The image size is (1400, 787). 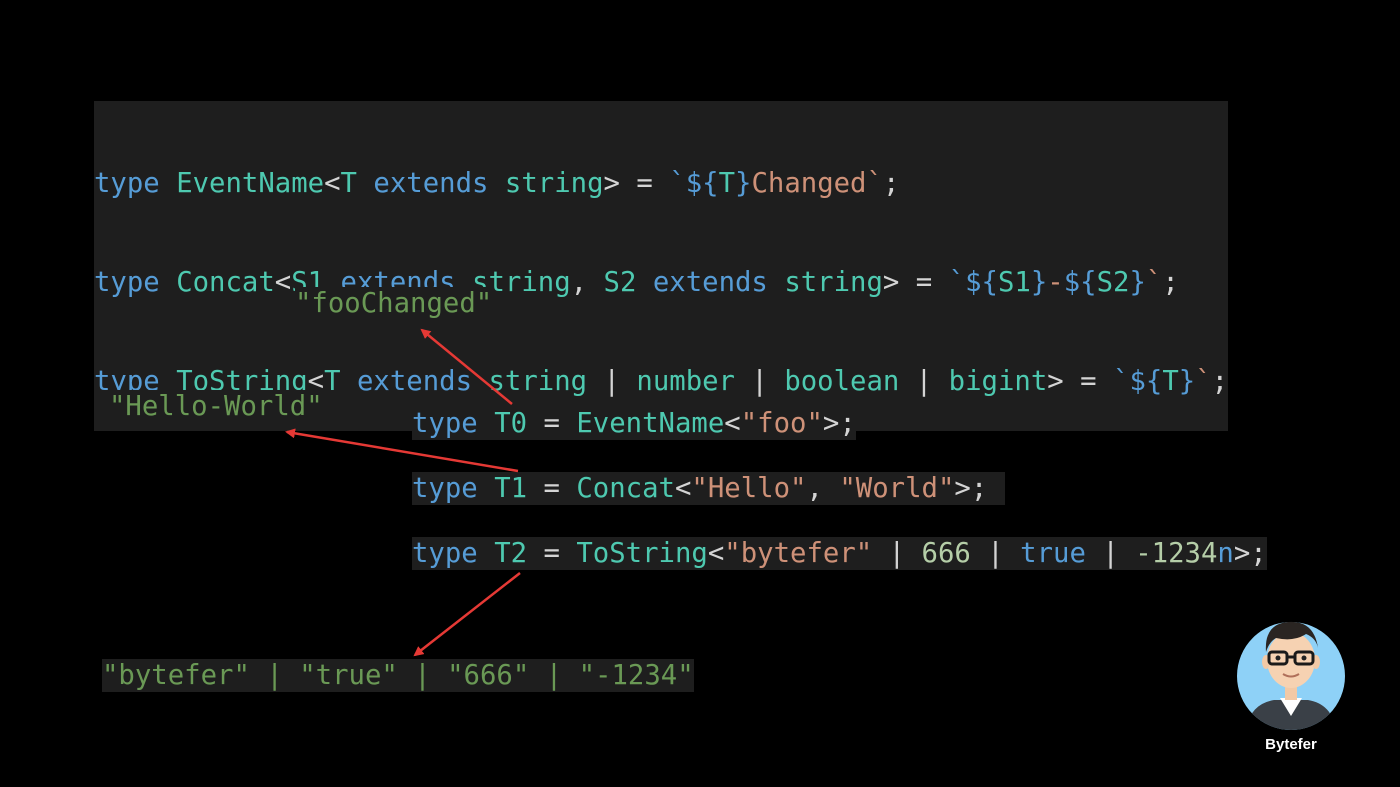 I want to click on arrow-t0-to-foo, so click(x=466, y=366).